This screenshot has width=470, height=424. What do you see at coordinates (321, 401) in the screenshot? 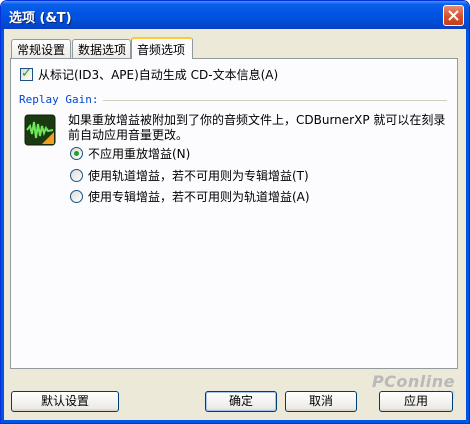
I see `cancel-button: 取消` at bounding box center [321, 401].